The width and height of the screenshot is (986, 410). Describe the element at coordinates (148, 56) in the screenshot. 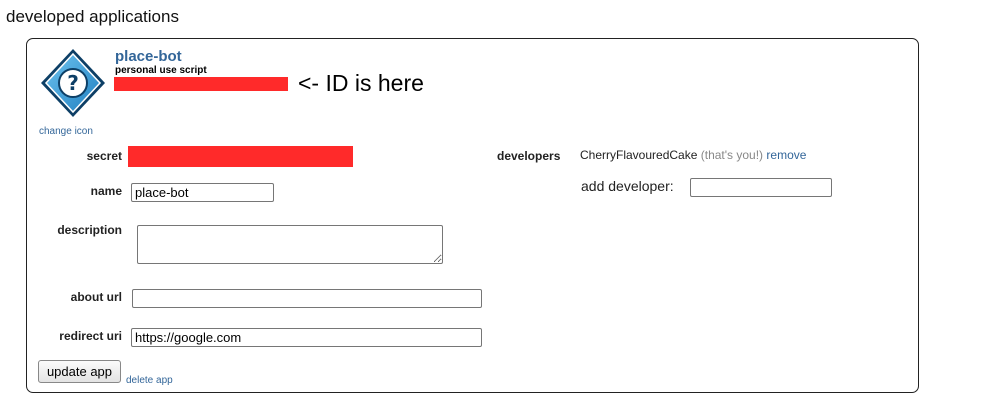

I see `app-name: place-bot` at that location.